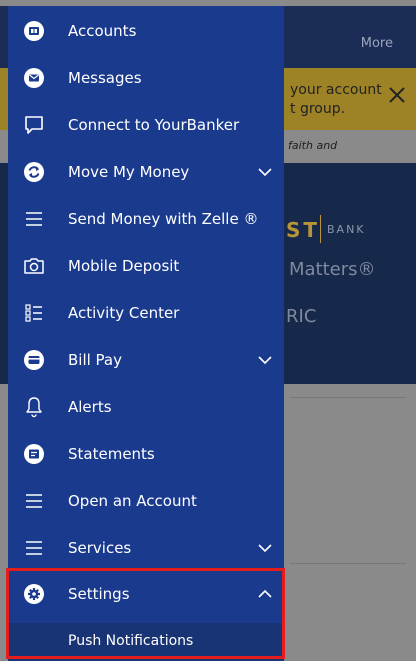 The width and height of the screenshot is (416, 661). I want to click on menu-item-open-an-account: Open an Account, so click(146, 500).